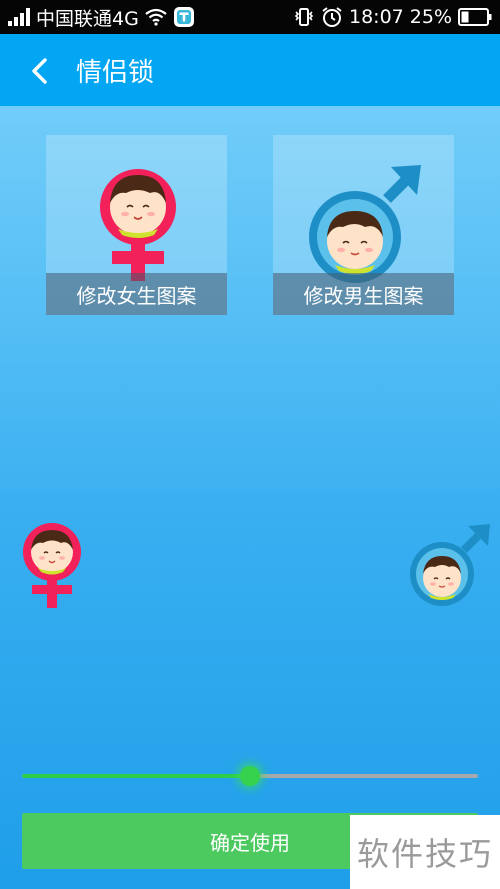 This screenshot has width=500, height=889. I want to click on male-pattern-card: 修改男生图案, so click(363, 225).